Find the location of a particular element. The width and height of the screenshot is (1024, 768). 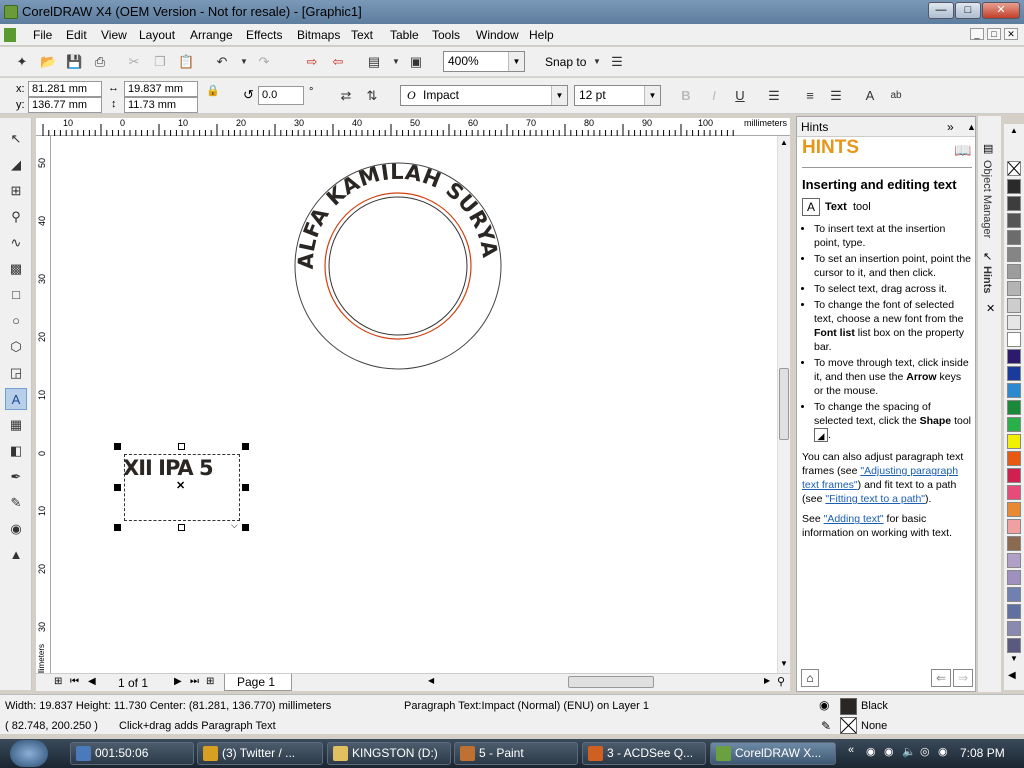

taskbar-item: KINGSTON (D:) is located at coordinates (389, 753).